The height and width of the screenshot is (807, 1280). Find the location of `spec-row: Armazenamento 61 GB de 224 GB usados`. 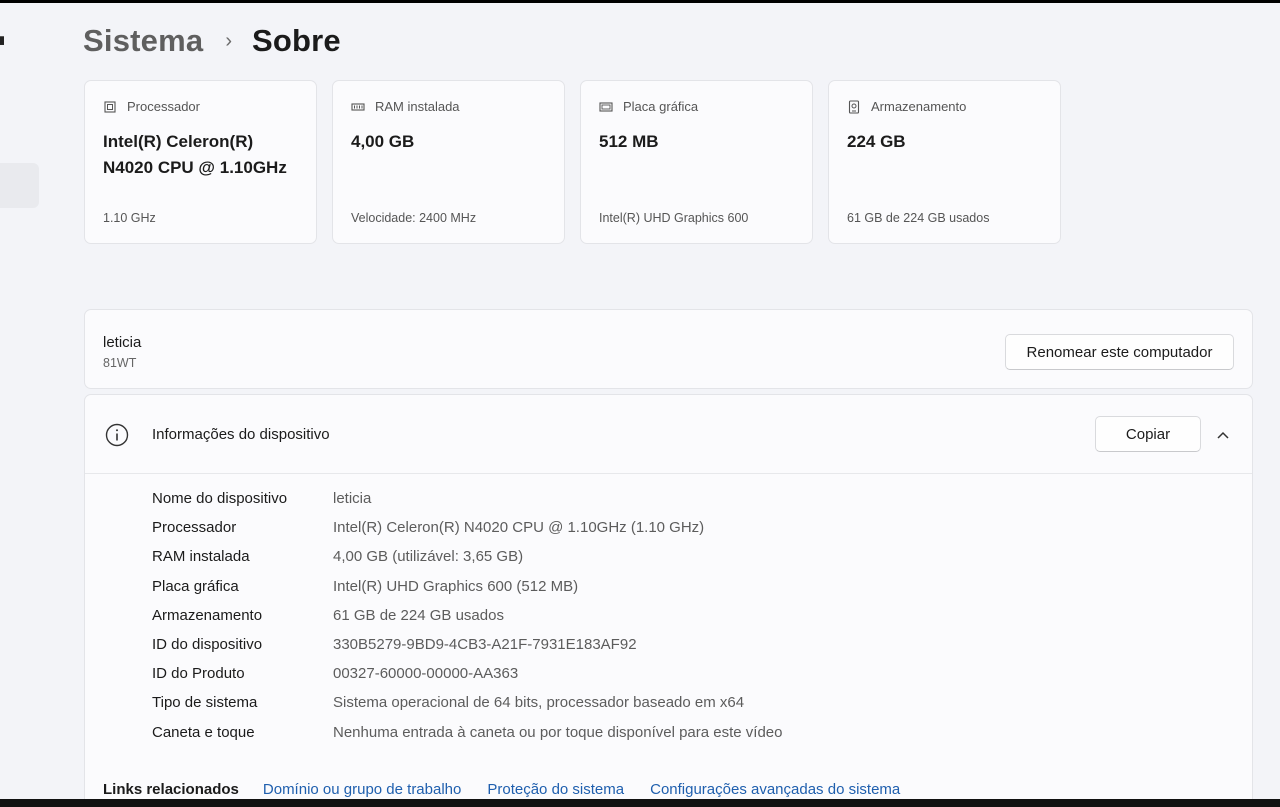

spec-row: Armazenamento 61 GB de 224 GB usados is located at coordinates (467, 615).